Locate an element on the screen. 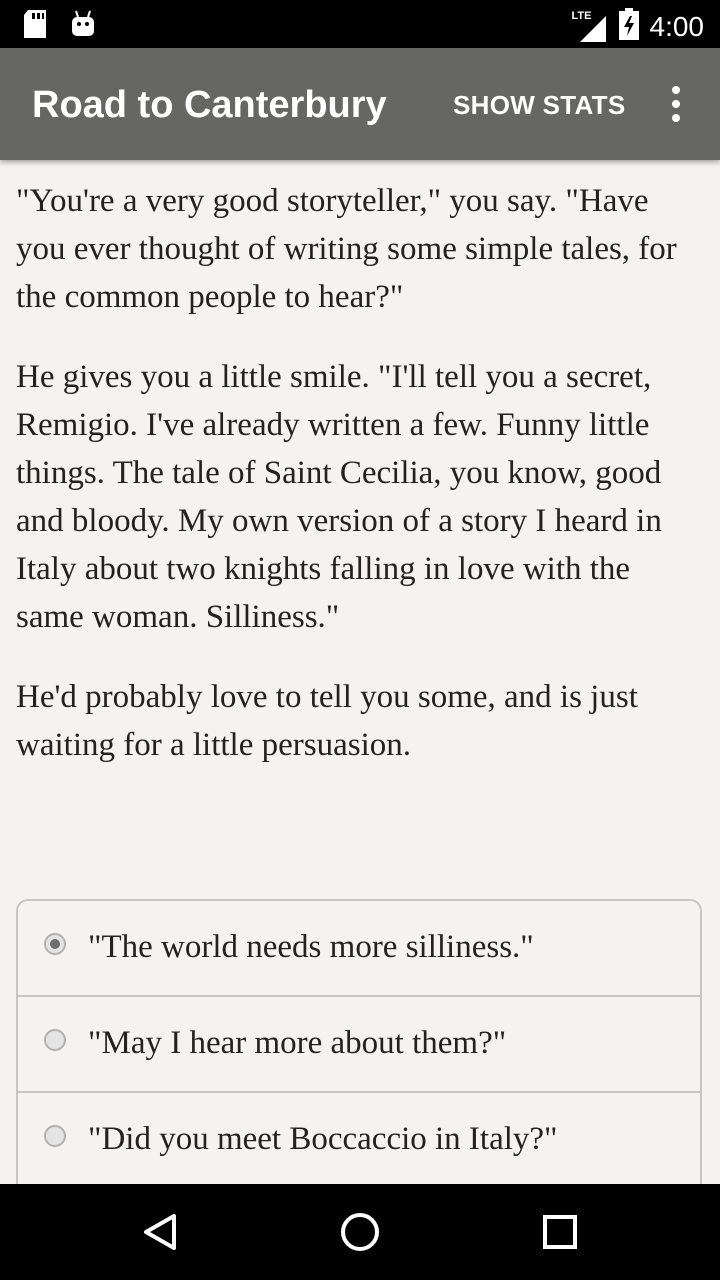 The height and width of the screenshot is (1280, 720). battery-icon is located at coordinates (629, 26).